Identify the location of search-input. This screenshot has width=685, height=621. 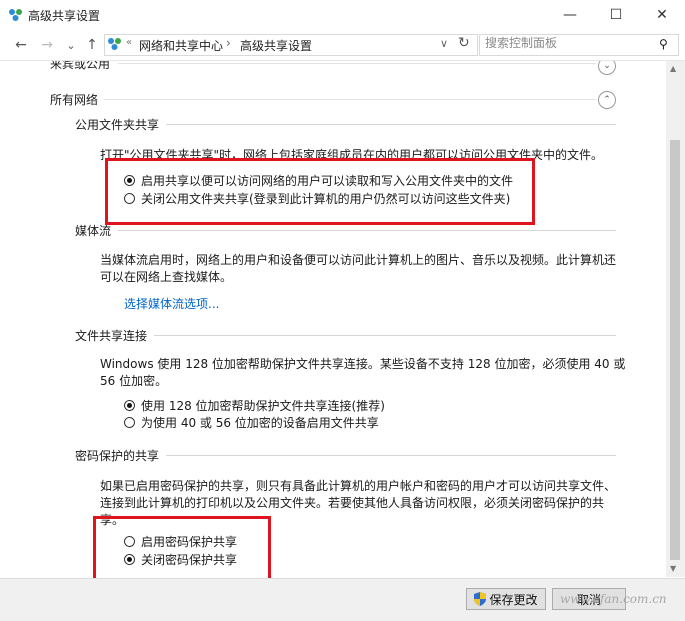
(570, 43).